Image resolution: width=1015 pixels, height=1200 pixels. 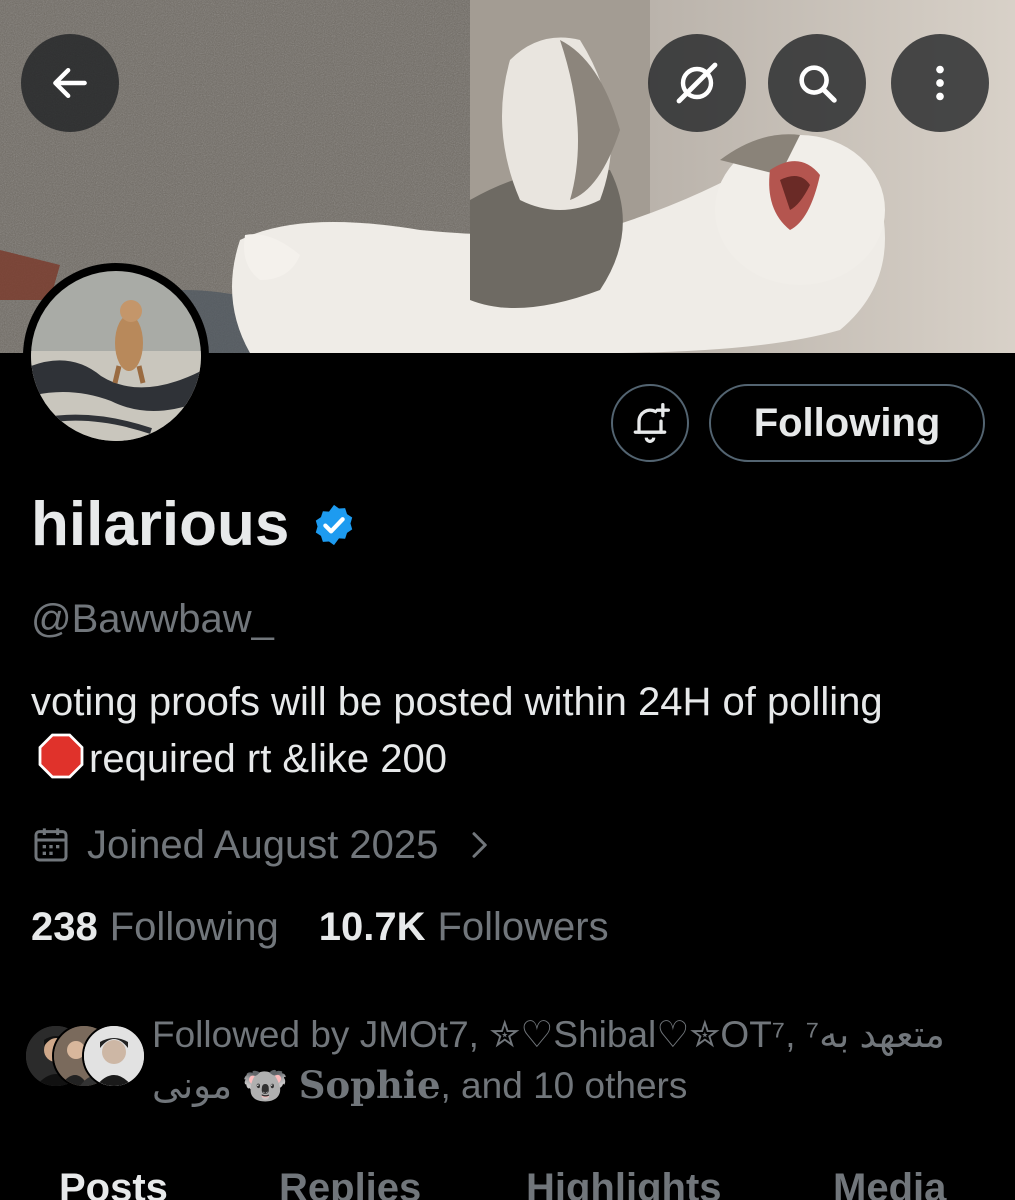 I want to click on tab-replies: Replies, so click(x=350, y=1183).